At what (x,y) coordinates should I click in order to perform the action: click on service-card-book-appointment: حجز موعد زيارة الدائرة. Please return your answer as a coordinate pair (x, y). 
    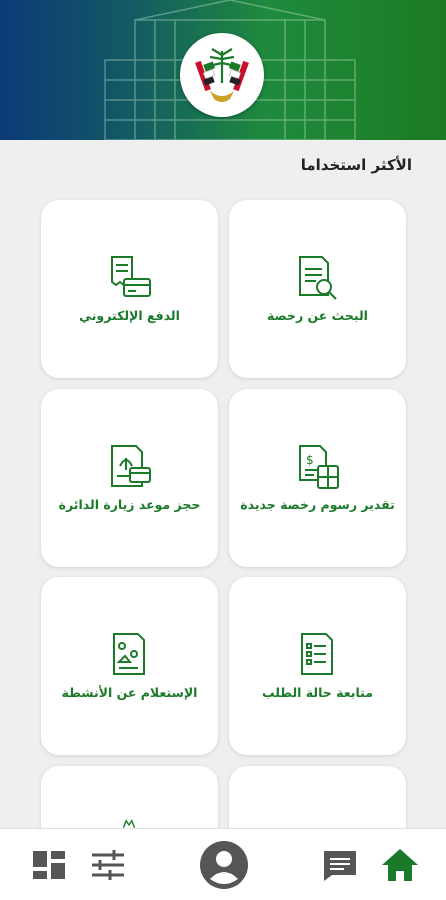
    Looking at the image, I should click on (129, 478).